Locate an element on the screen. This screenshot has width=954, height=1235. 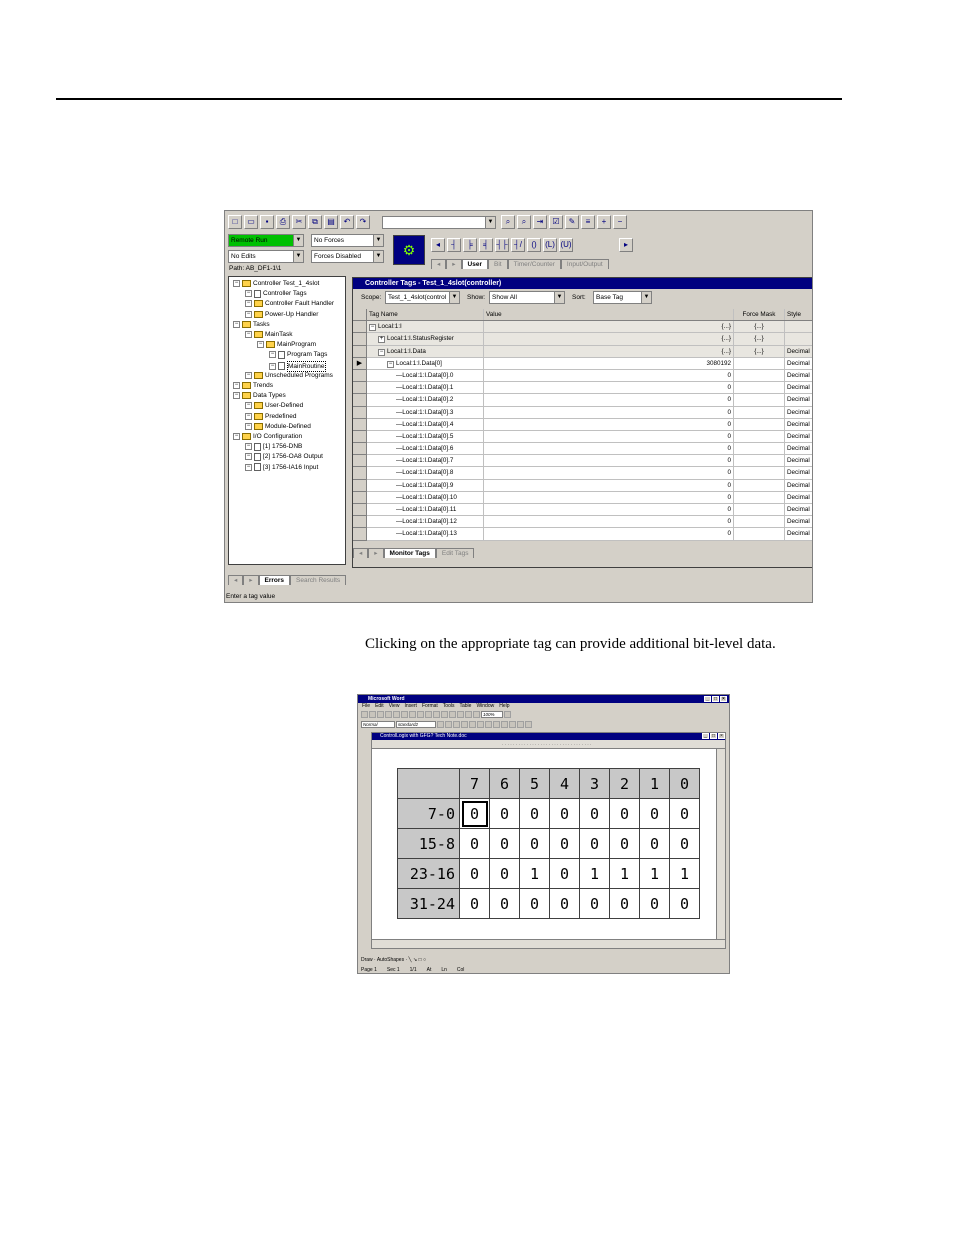
underline-icon is located at coordinates (456, 724).